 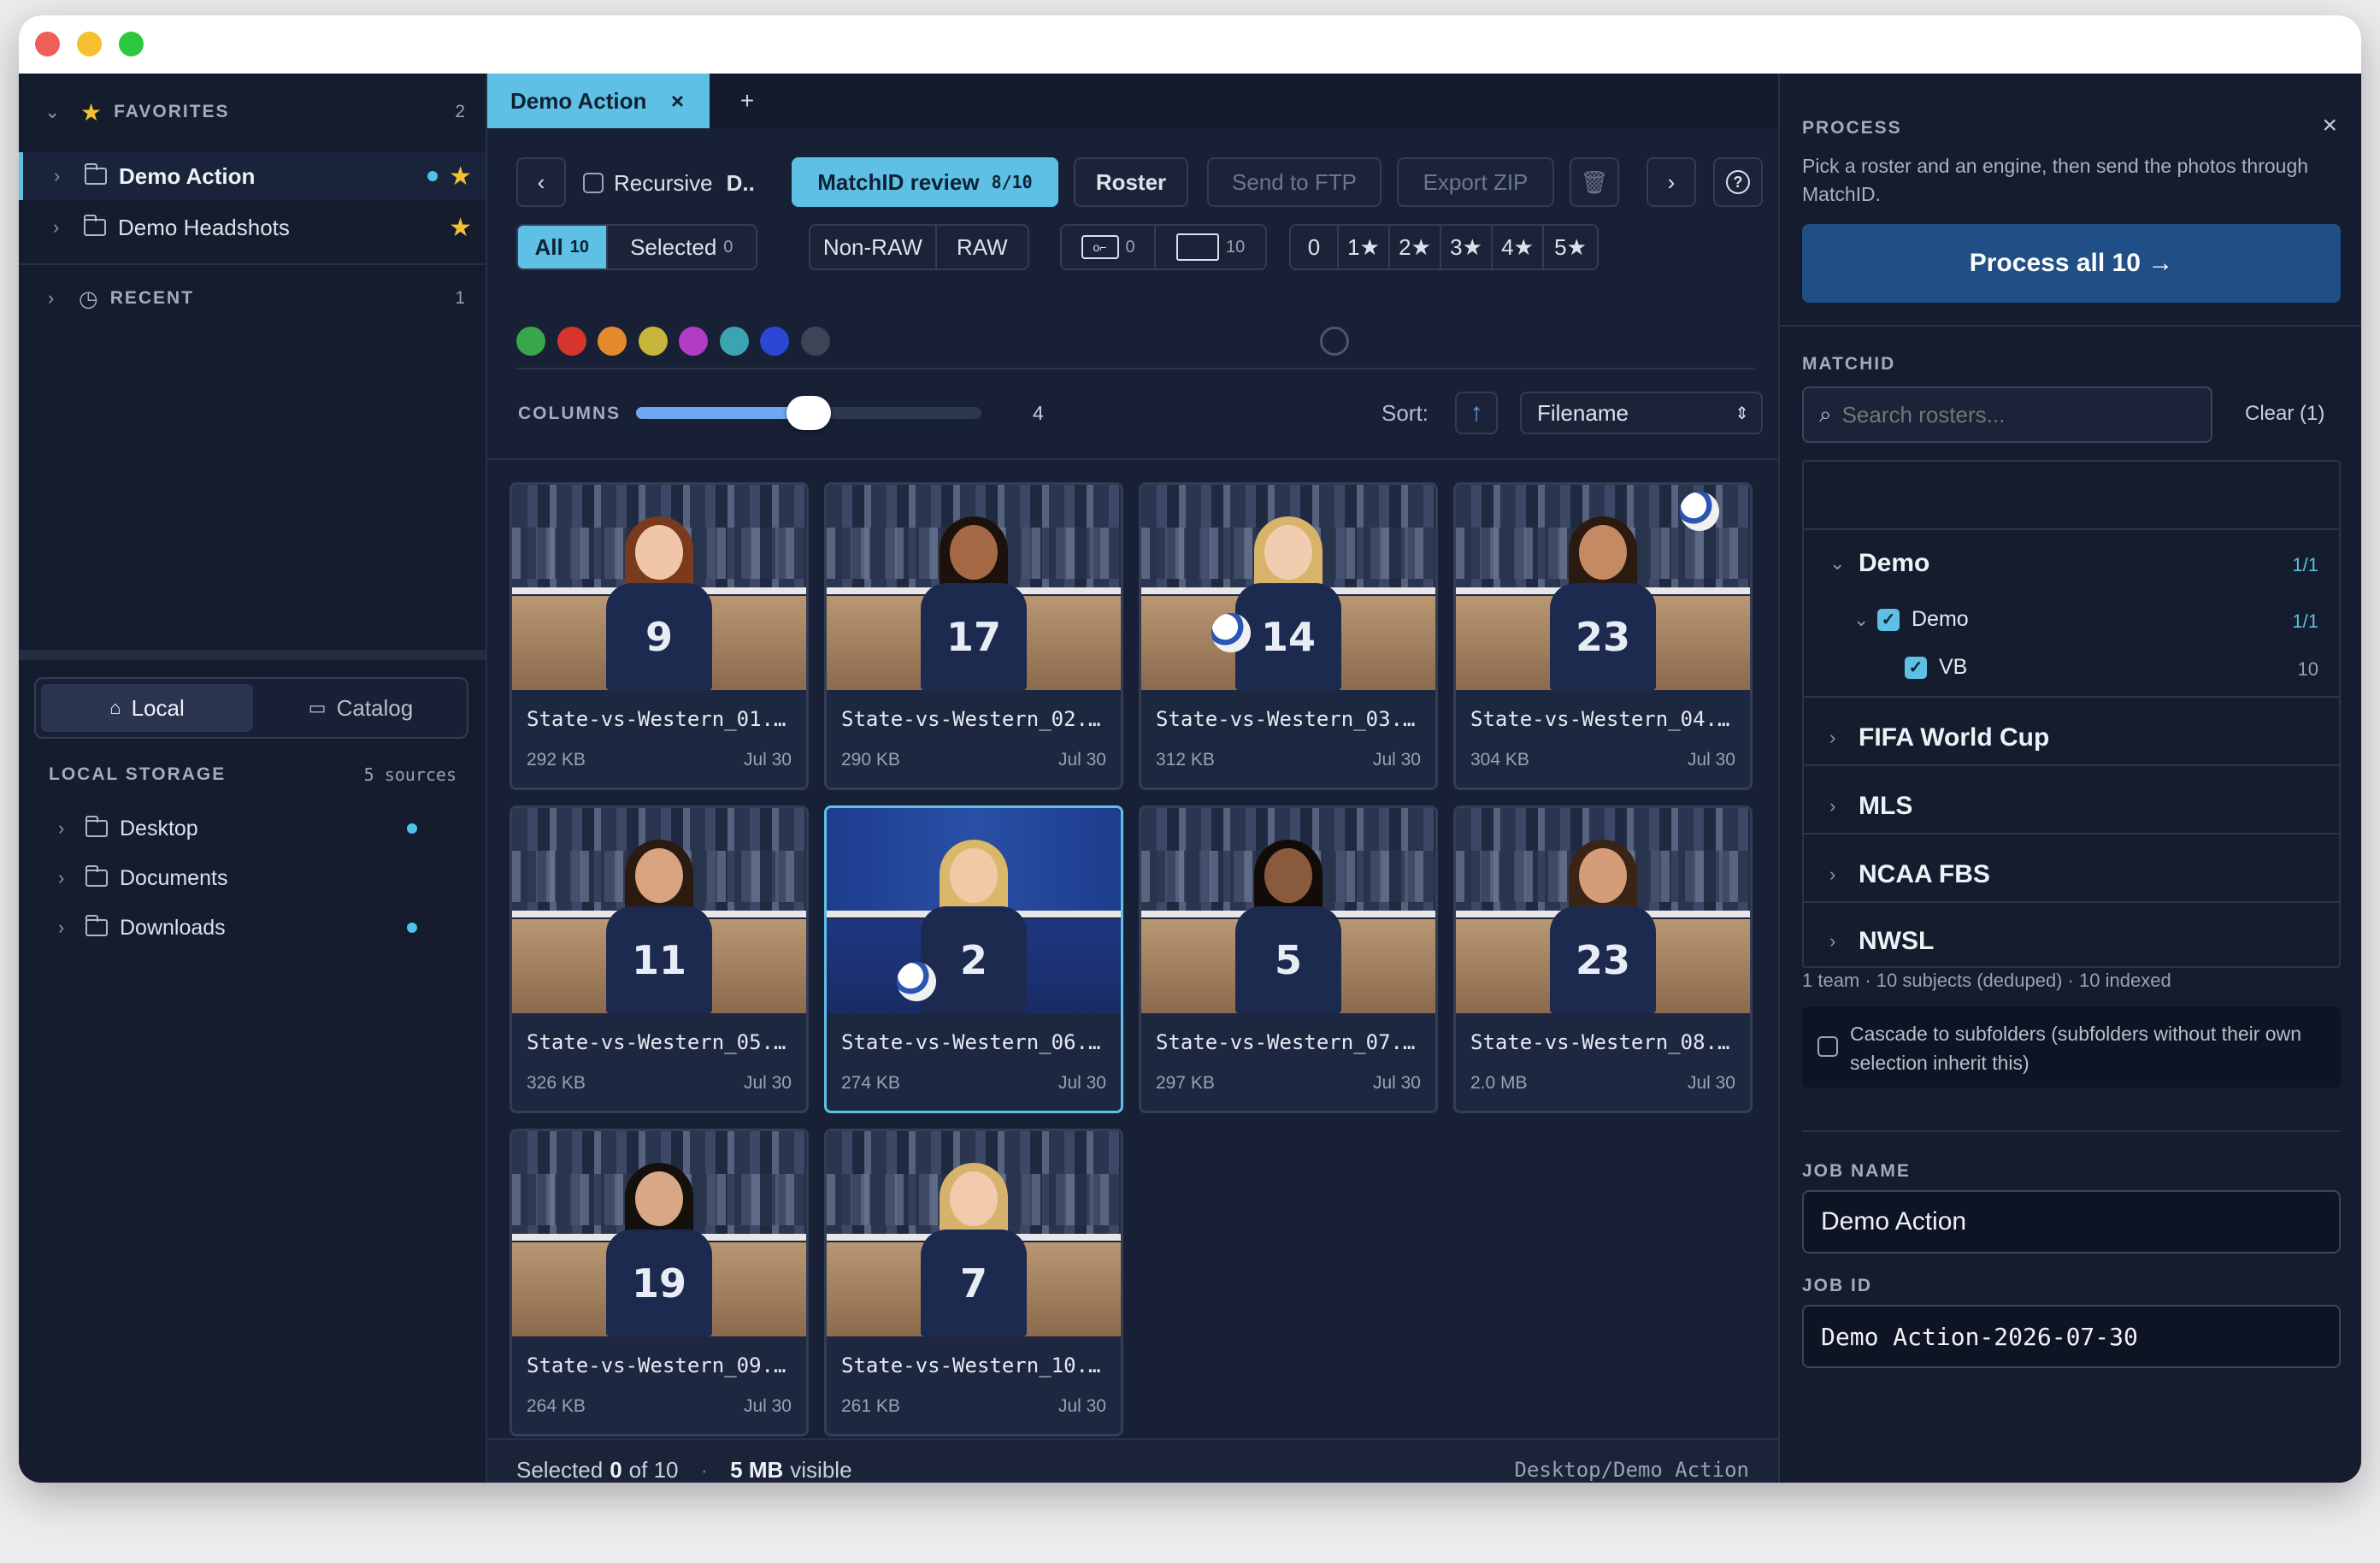 What do you see at coordinates (147, 708) in the screenshot?
I see `tab-local: ⌂ Local` at bounding box center [147, 708].